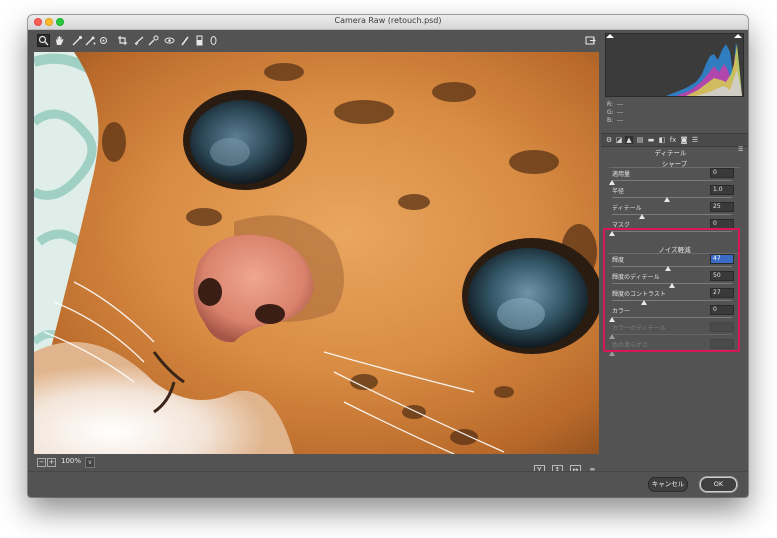 The image size is (777, 538). What do you see at coordinates (77, 40) in the screenshot?
I see `white-balance-tool-icon` at bounding box center [77, 40].